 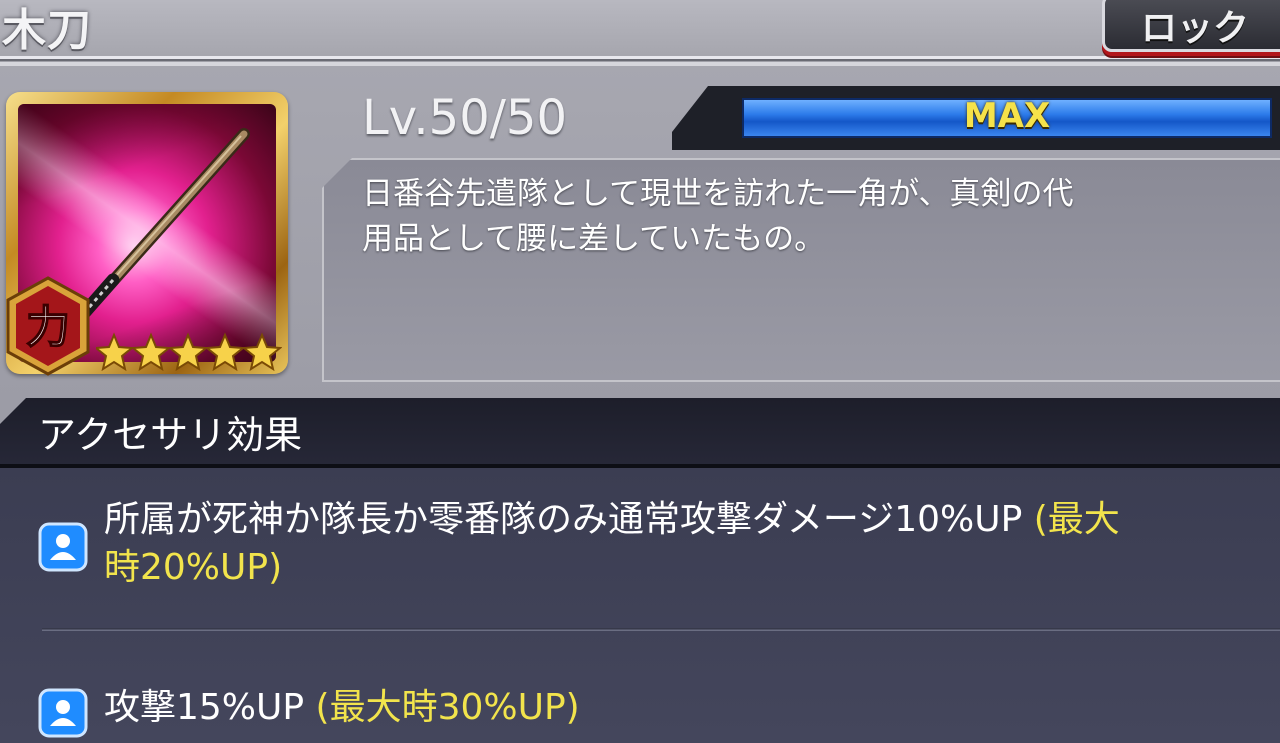 I want to click on level-text: Lv.50/50, so click(x=465, y=118).